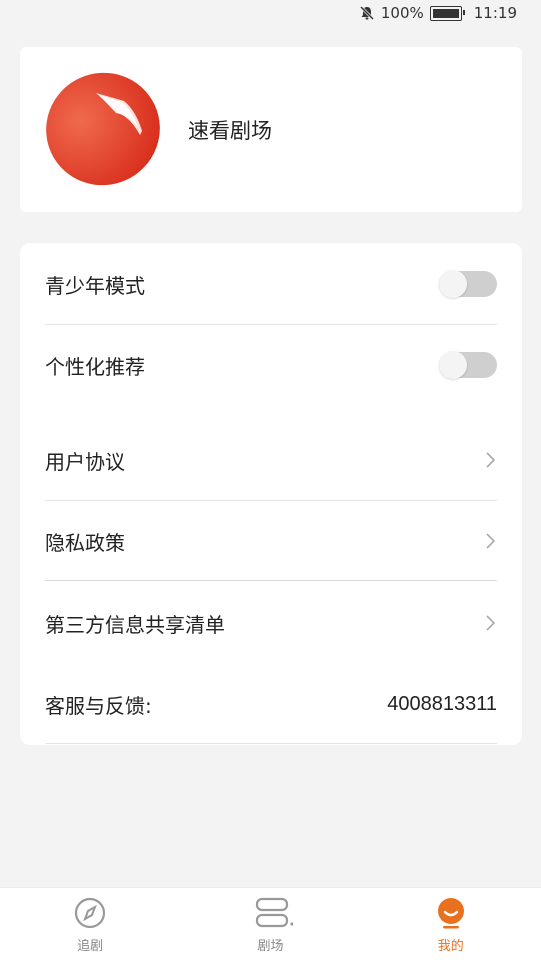 The image size is (541, 962). I want to click on support-phone: 4008813311, so click(442, 704).